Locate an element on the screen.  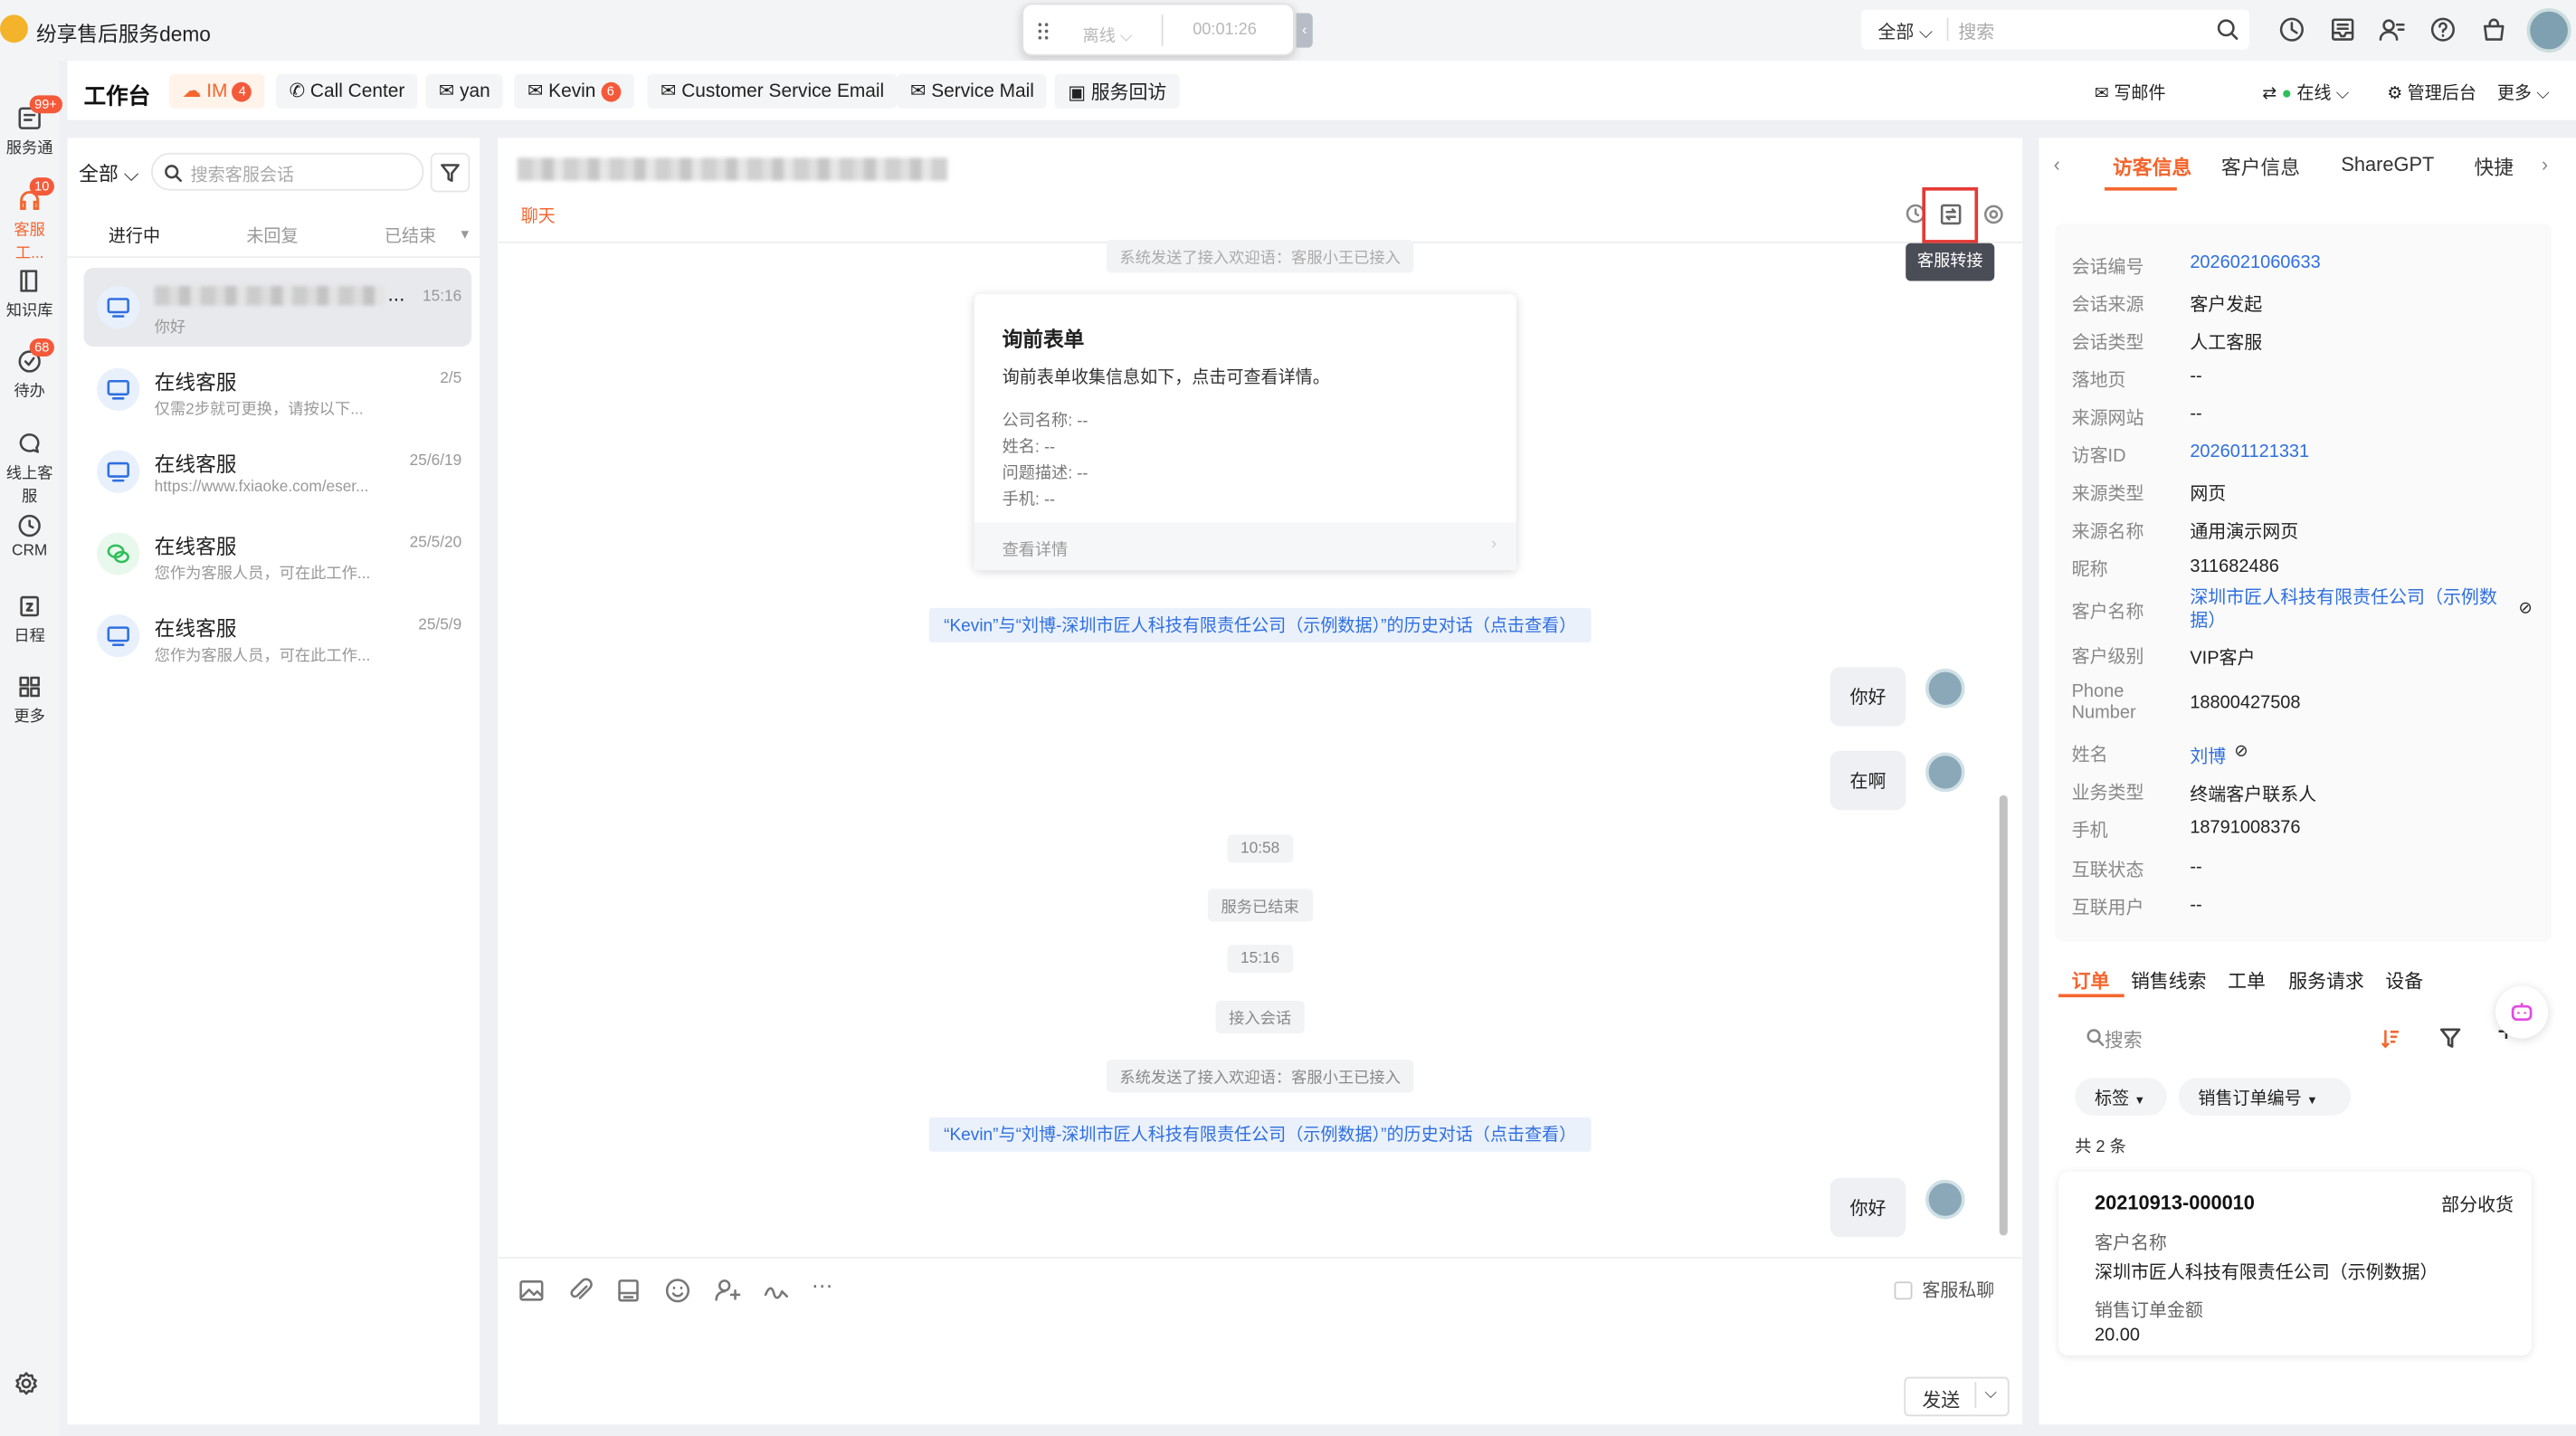
tab-work-orders: 工单 is located at coordinates (2247, 981).